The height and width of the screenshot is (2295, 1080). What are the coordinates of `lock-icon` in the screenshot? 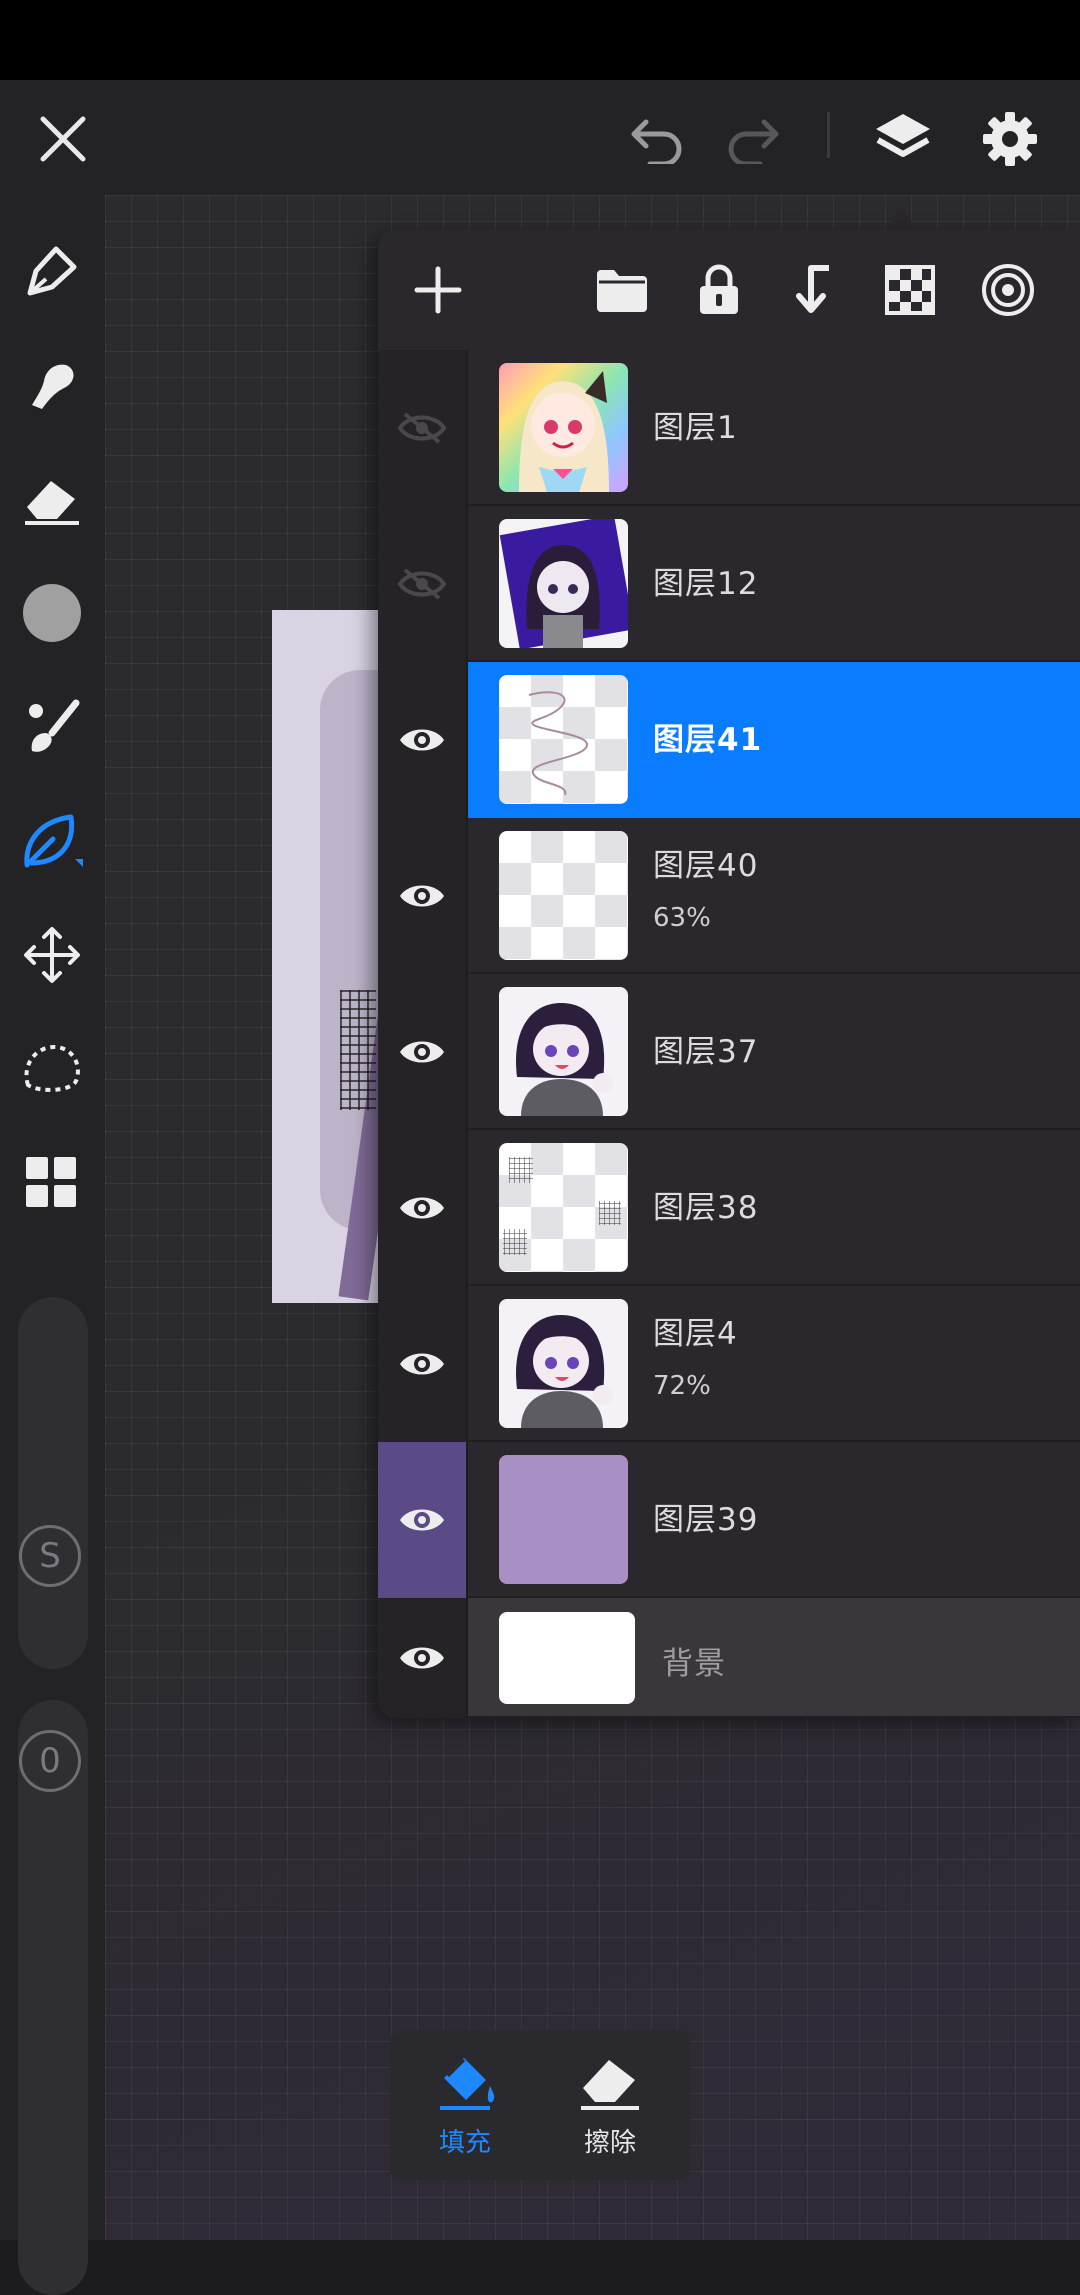 It's located at (719, 290).